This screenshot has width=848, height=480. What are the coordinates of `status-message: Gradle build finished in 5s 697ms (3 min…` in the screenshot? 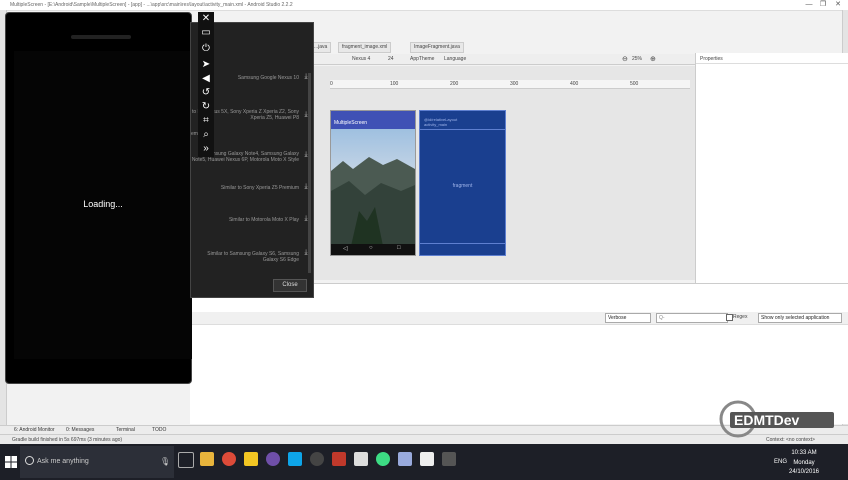 It's located at (67, 440).